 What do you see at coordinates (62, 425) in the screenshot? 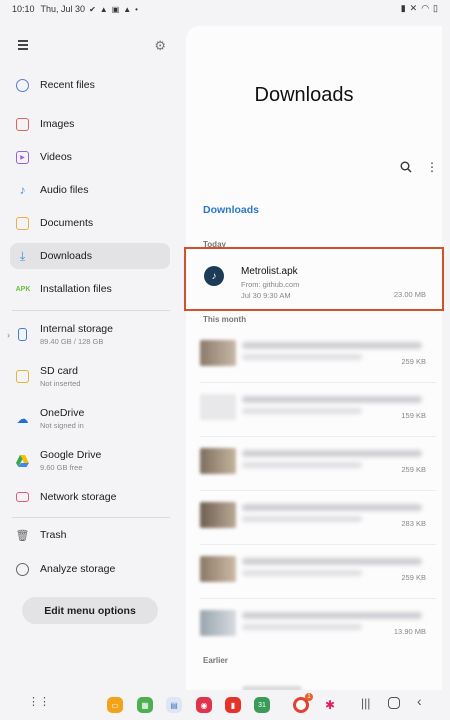
I see `onedrive-status: Not signed in` at bounding box center [62, 425].